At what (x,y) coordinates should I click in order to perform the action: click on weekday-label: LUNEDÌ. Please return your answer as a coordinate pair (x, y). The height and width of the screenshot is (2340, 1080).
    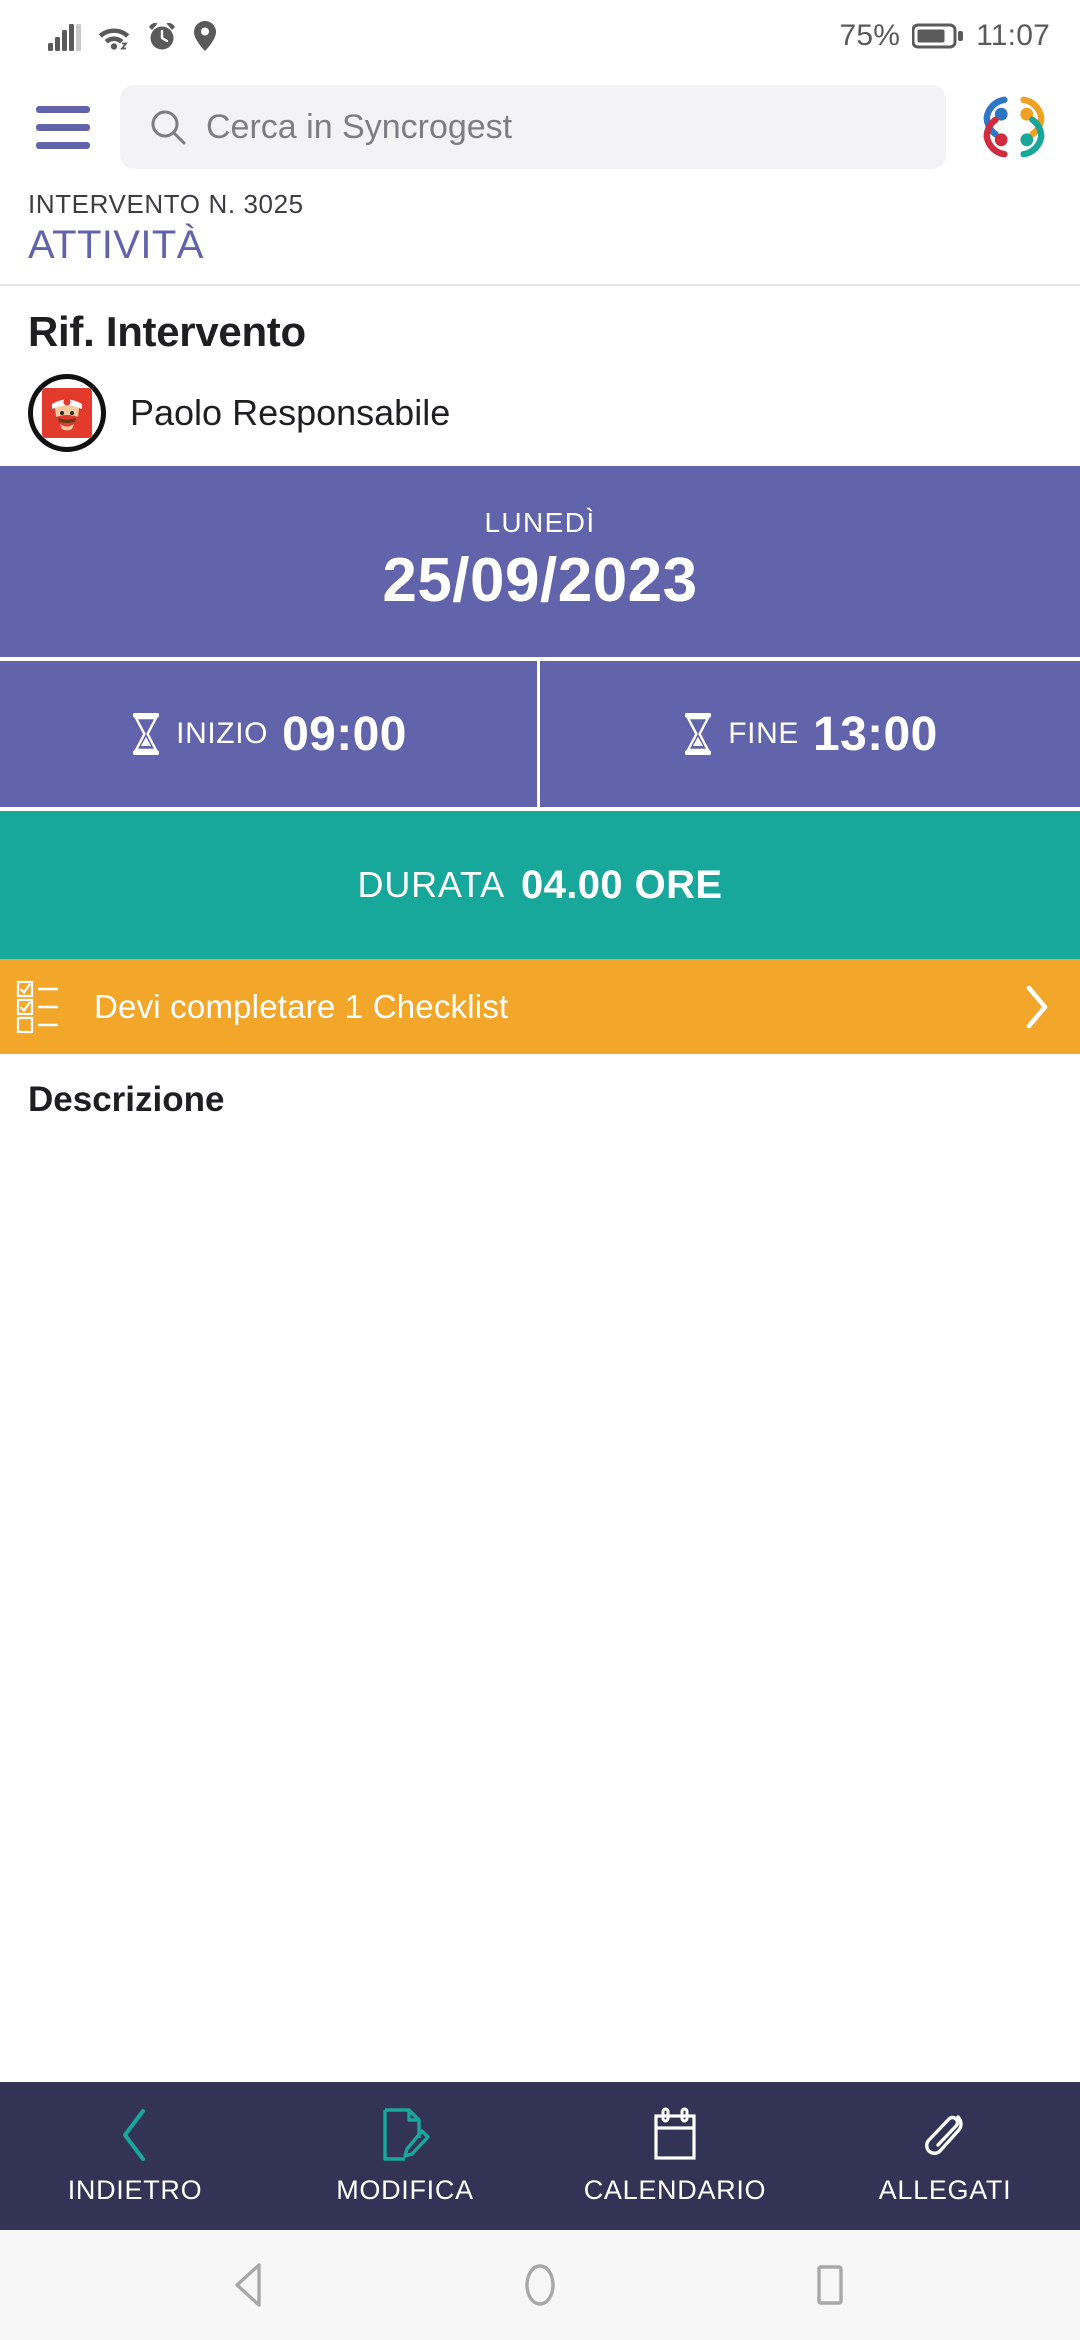
    Looking at the image, I should click on (540, 522).